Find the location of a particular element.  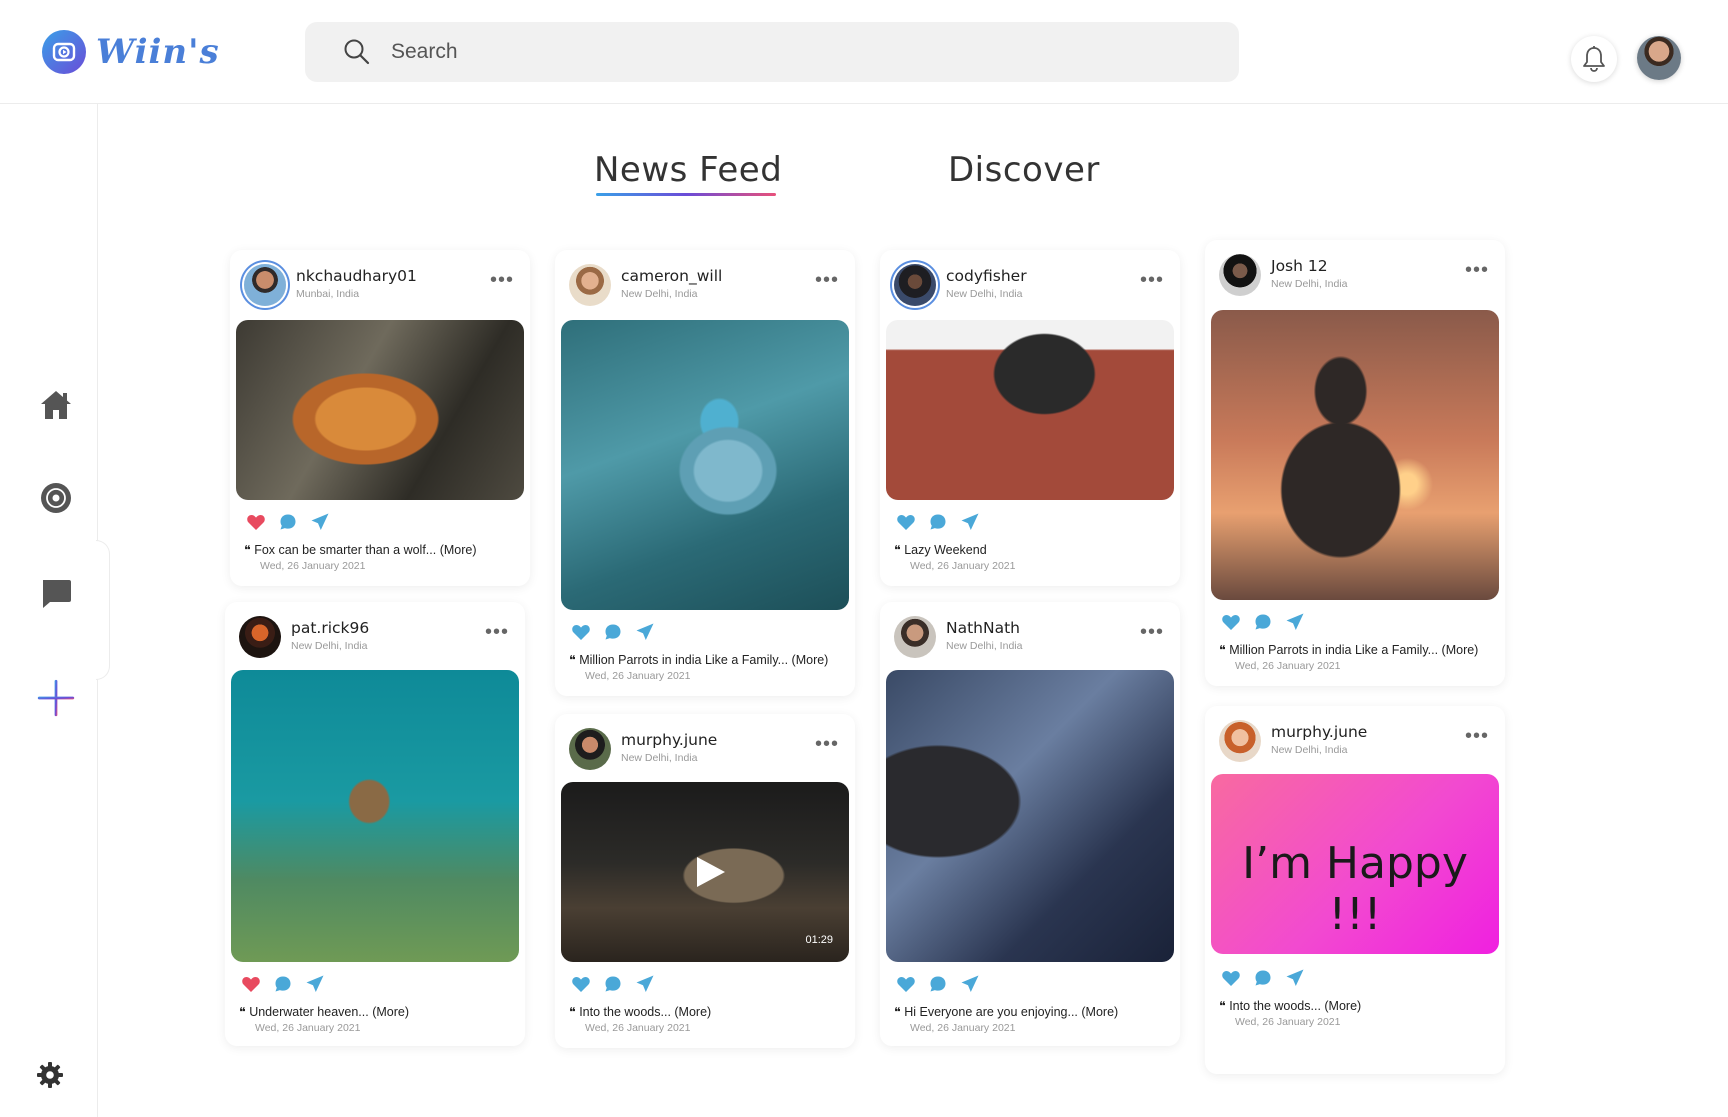

post-header: nkchaudhary01 Munbai, India ••• is located at coordinates (380, 285).